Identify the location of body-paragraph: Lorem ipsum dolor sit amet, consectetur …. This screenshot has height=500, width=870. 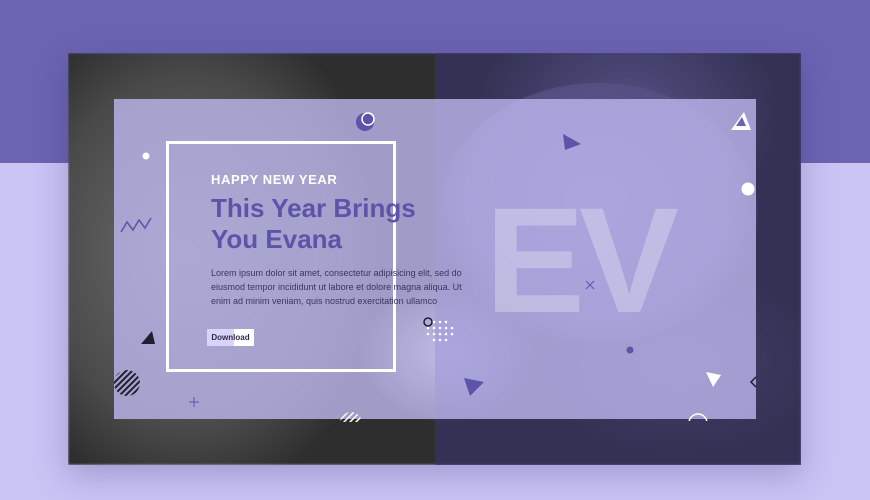
(336, 287).